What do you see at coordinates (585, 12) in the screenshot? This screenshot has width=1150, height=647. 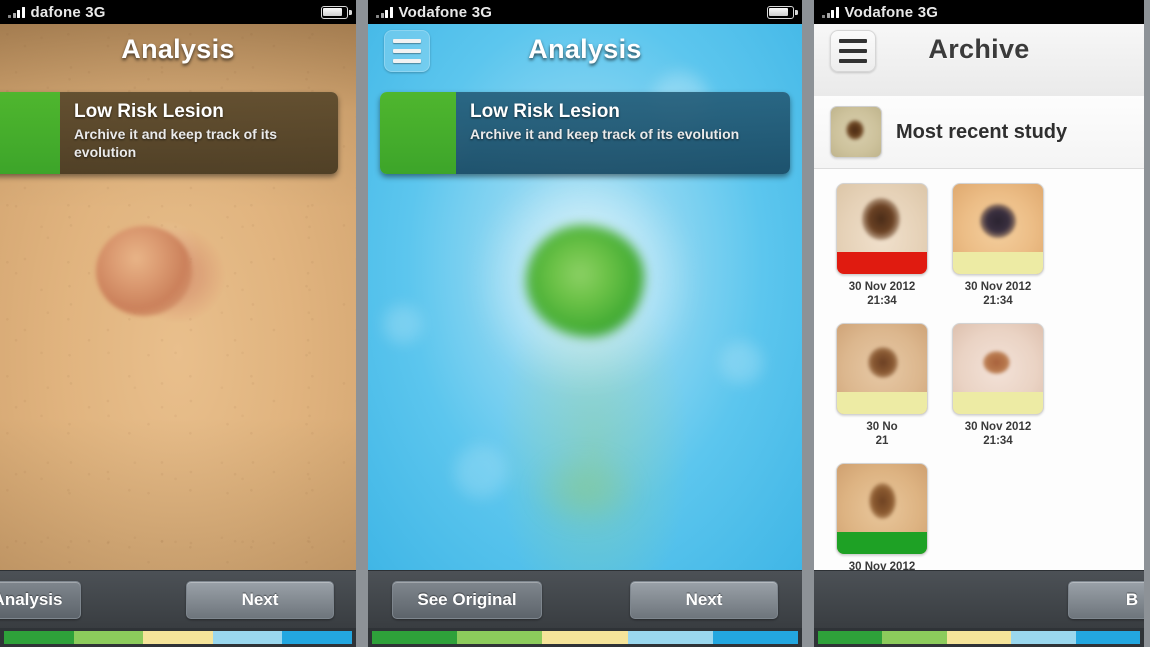 I see `status-bar-2: Vodafone 3G` at bounding box center [585, 12].